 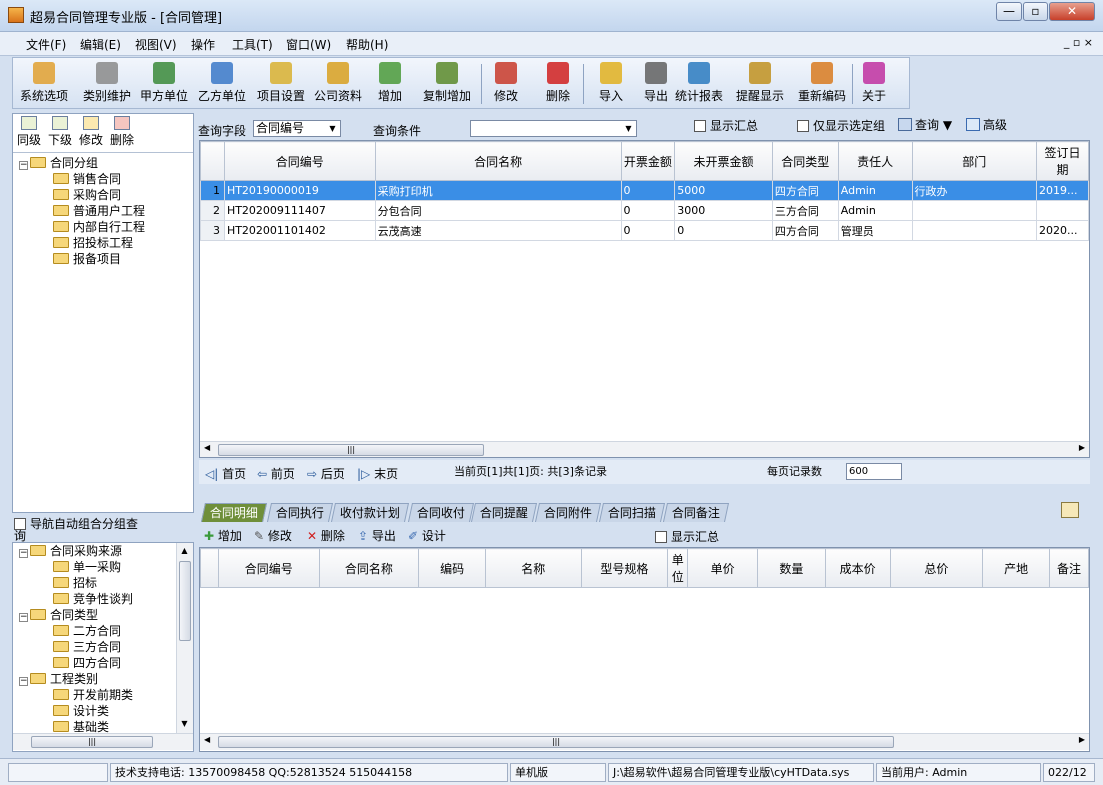 I want to click on column-header: 部门, so click(x=974, y=161).